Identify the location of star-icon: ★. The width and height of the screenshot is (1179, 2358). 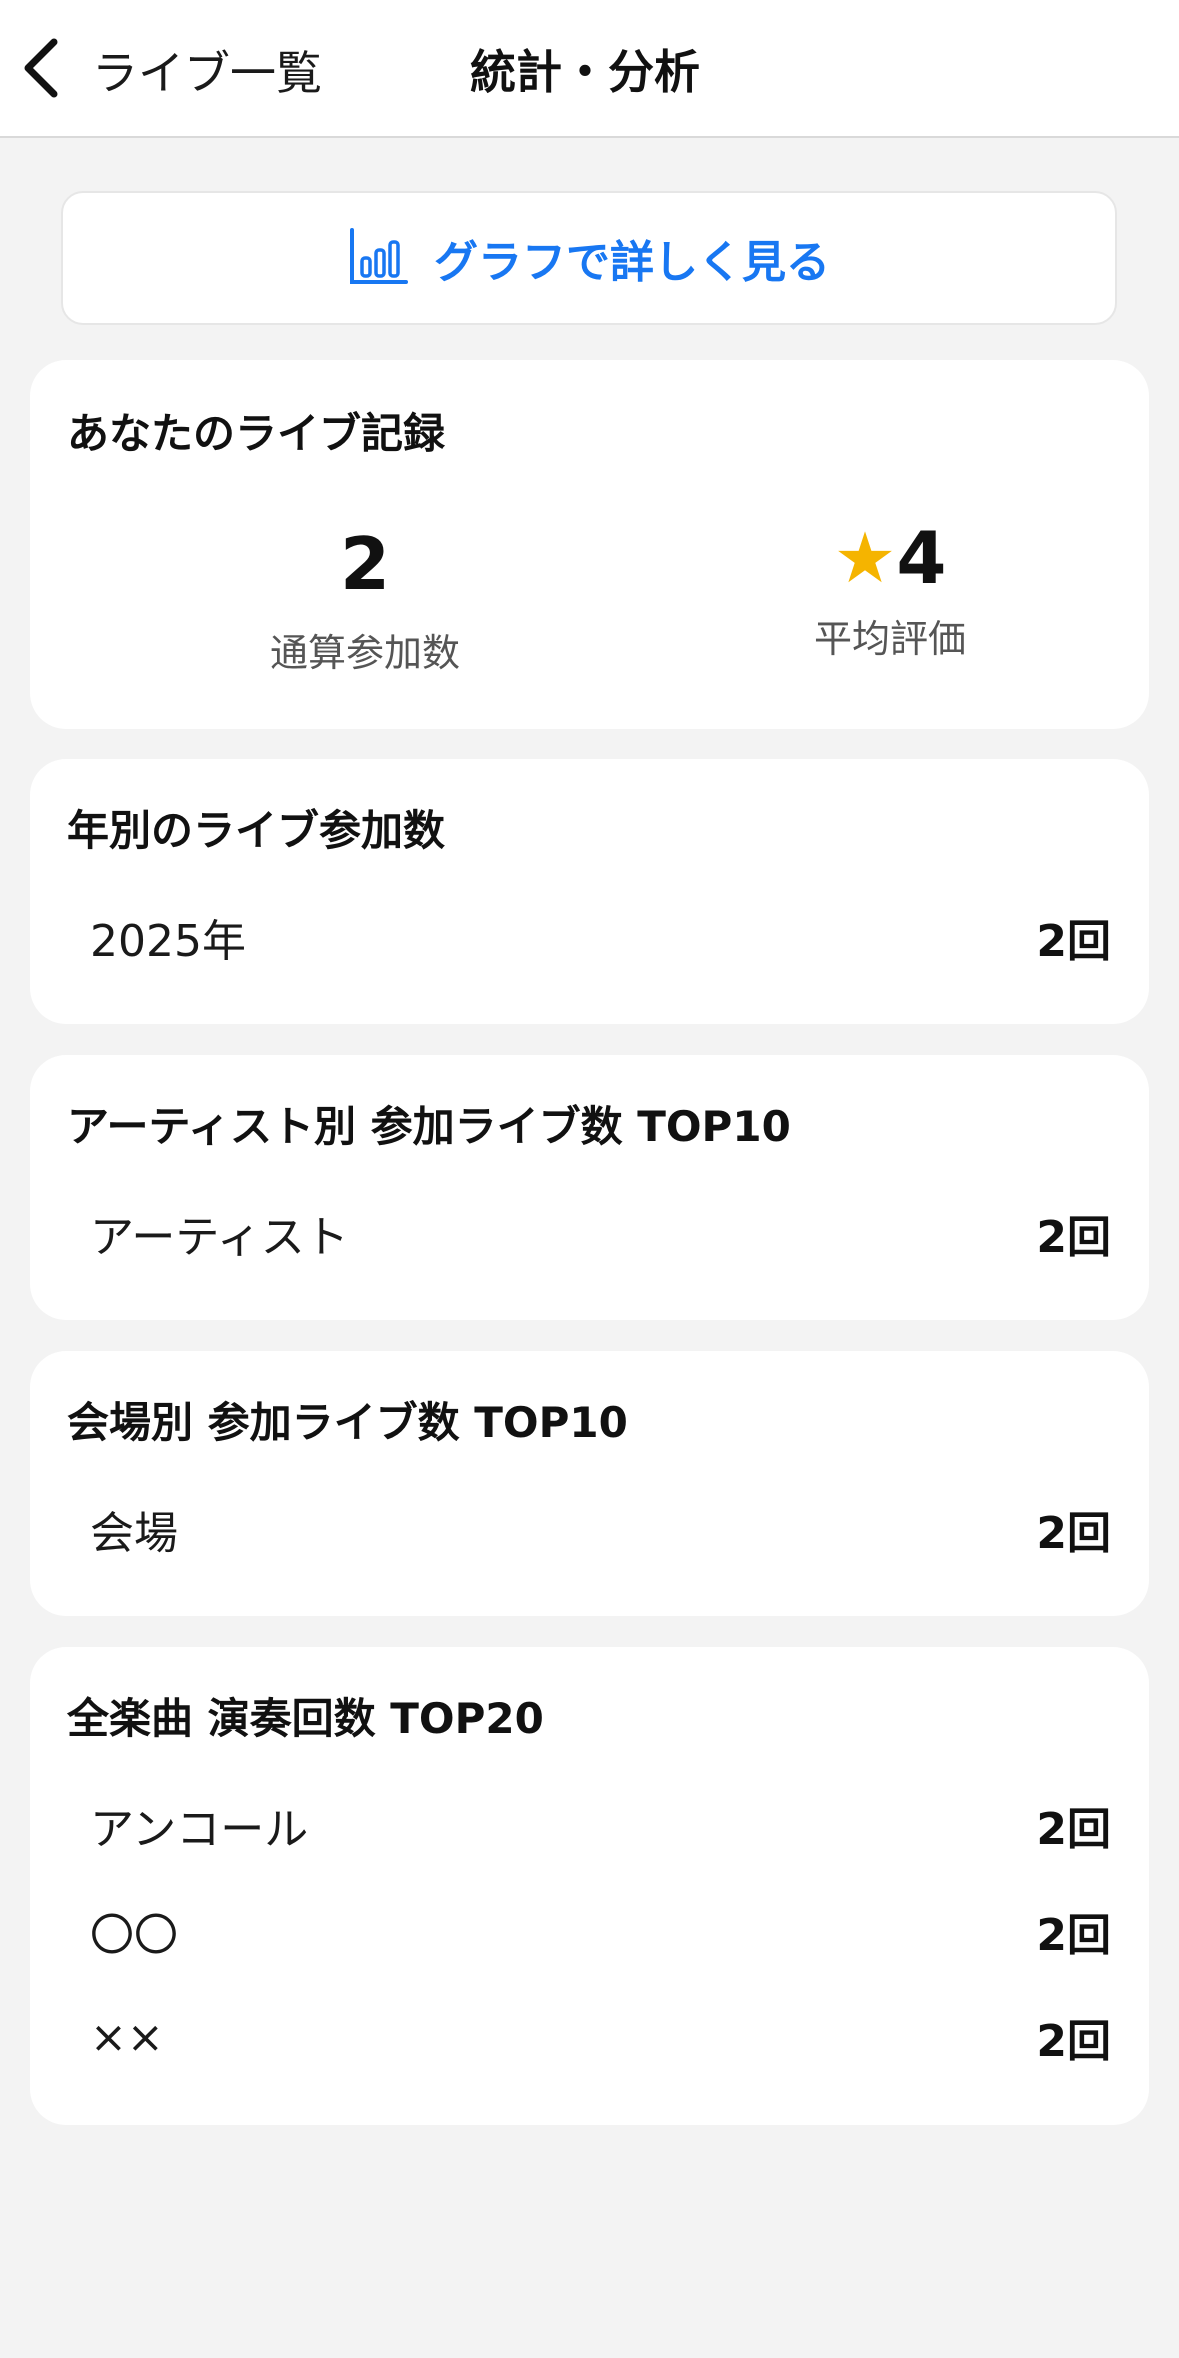
(865, 558).